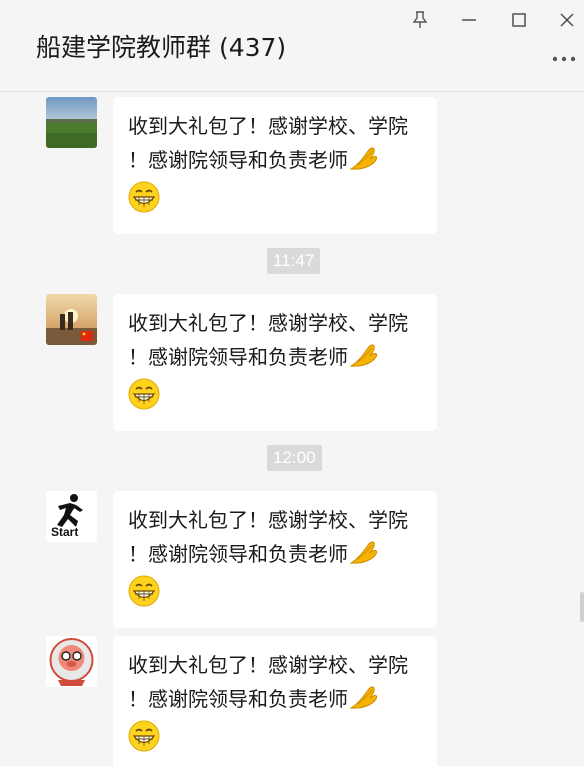 The image size is (584, 766). What do you see at coordinates (469, 20) in the screenshot?
I see `minimize-icon` at bounding box center [469, 20].